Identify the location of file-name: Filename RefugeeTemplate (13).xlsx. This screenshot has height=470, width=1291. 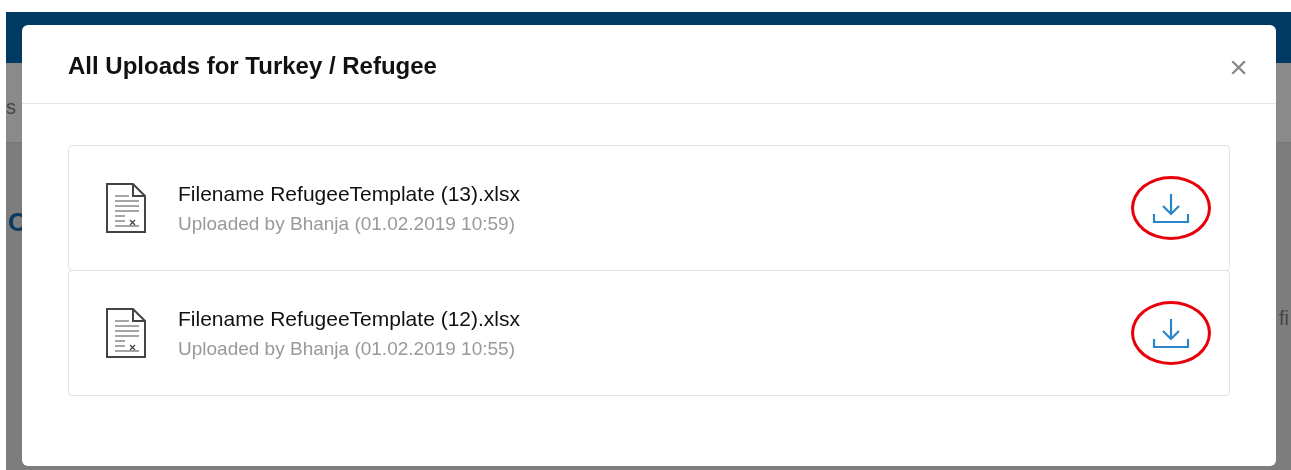
(349, 194).